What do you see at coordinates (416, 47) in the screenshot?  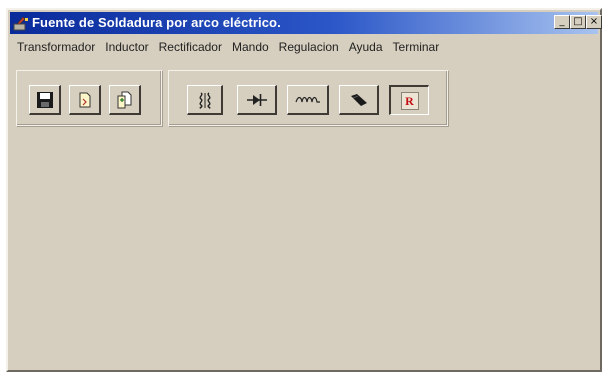 I see `menu-terminar: Terminar` at bounding box center [416, 47].